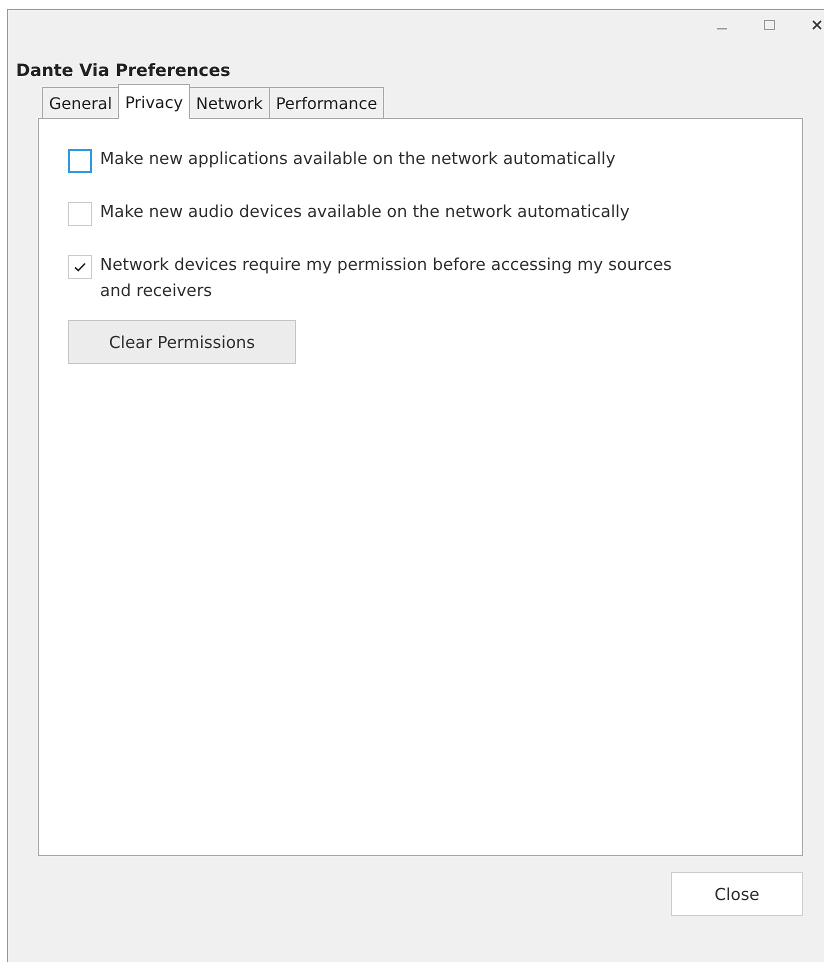 This screenshot has width=824, height=962. What do you see at coordinates (358, 159) in the screenshot?
I see `checkbox-label: Make new applications available on the network automatically` at bounding box center [358, 159].